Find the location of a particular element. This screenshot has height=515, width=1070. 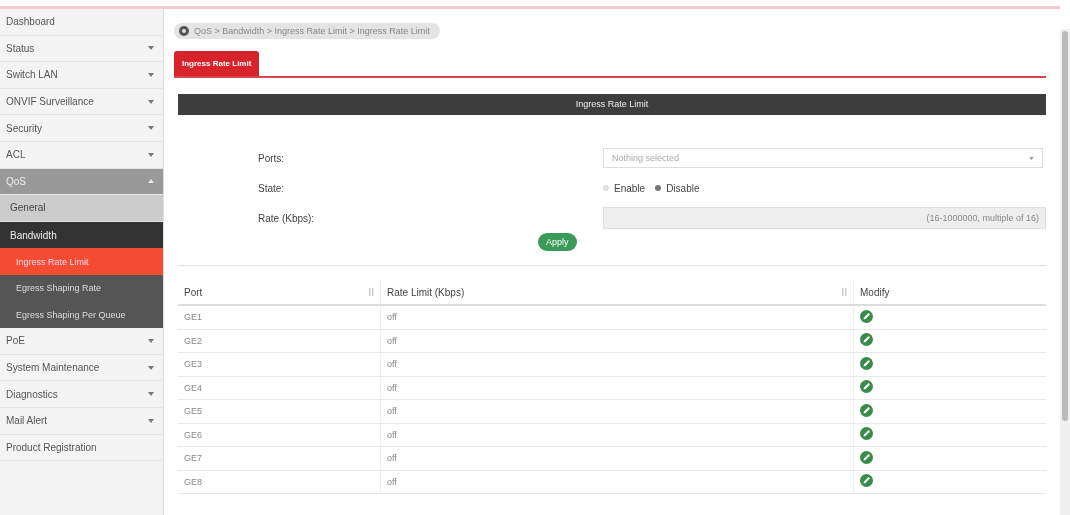

table-cell: GE5 is located at coordinates (279, 411).